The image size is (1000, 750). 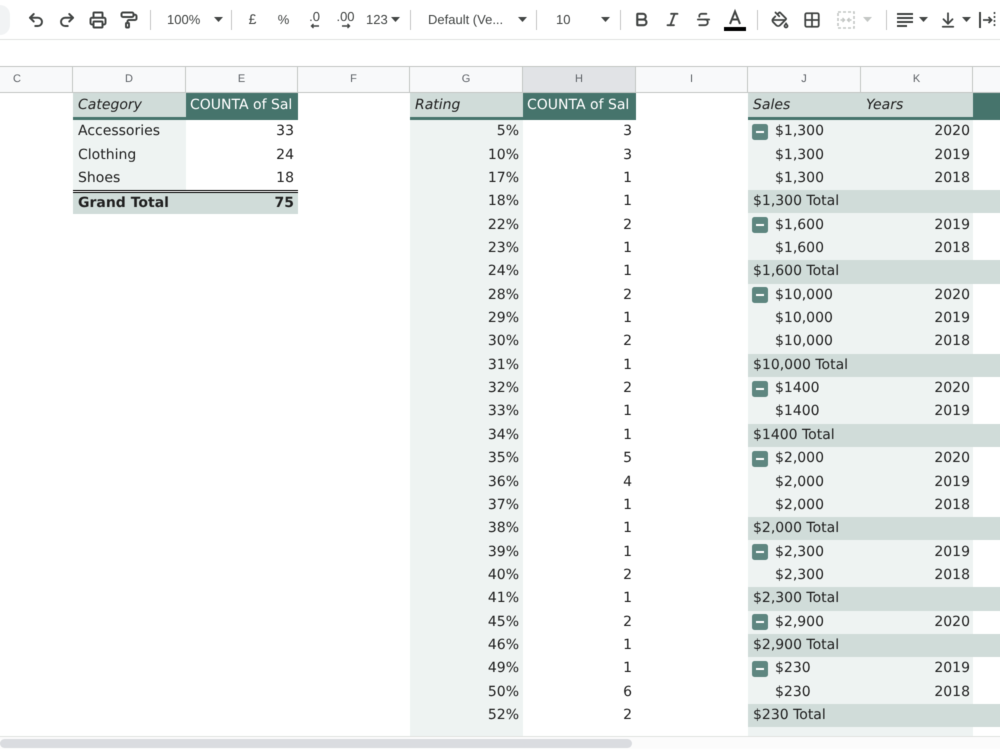 What do you see at coordinates (36, 79) in the screenshot?
I see `column-header: C` at bounding box center [36, 79].